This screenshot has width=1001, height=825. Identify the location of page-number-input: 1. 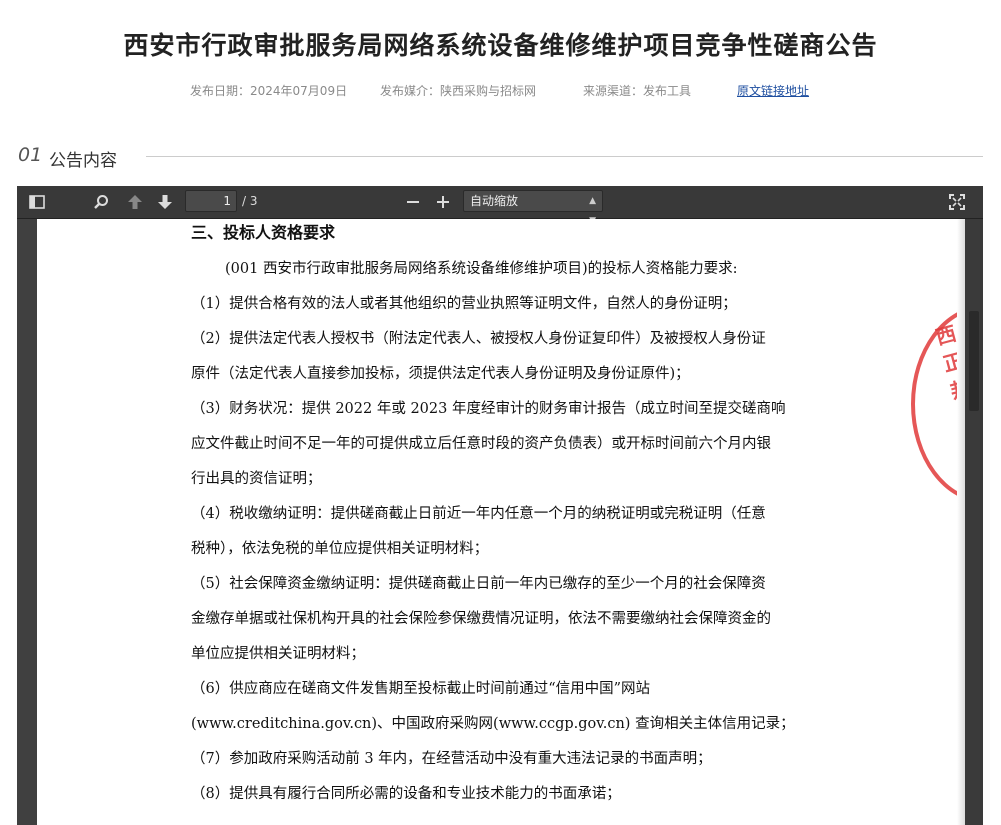
(211, 201).